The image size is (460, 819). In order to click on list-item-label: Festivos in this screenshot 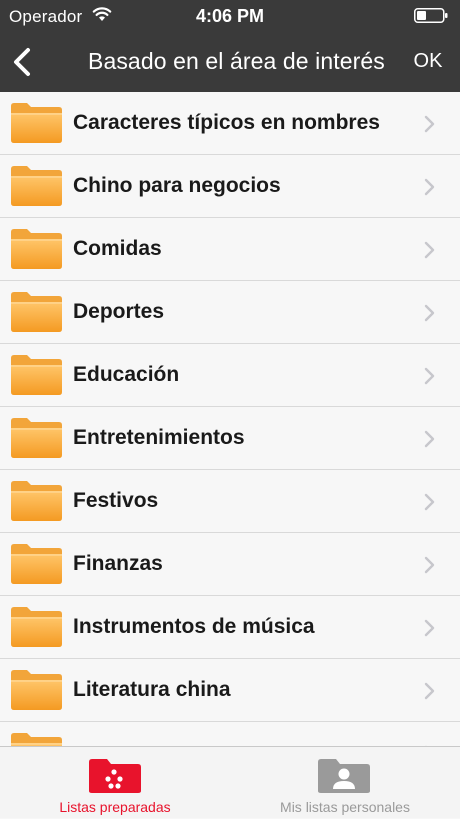, I will do `click(116, 500)`.